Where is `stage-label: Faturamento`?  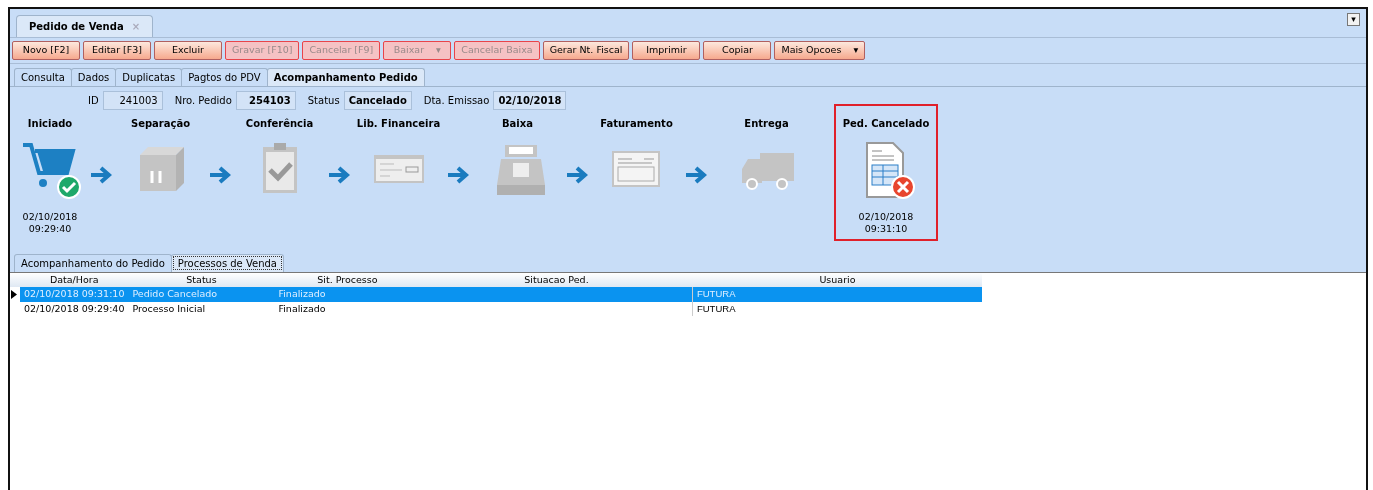 stage-label: Faturamento is located at coordinates (636, 124).